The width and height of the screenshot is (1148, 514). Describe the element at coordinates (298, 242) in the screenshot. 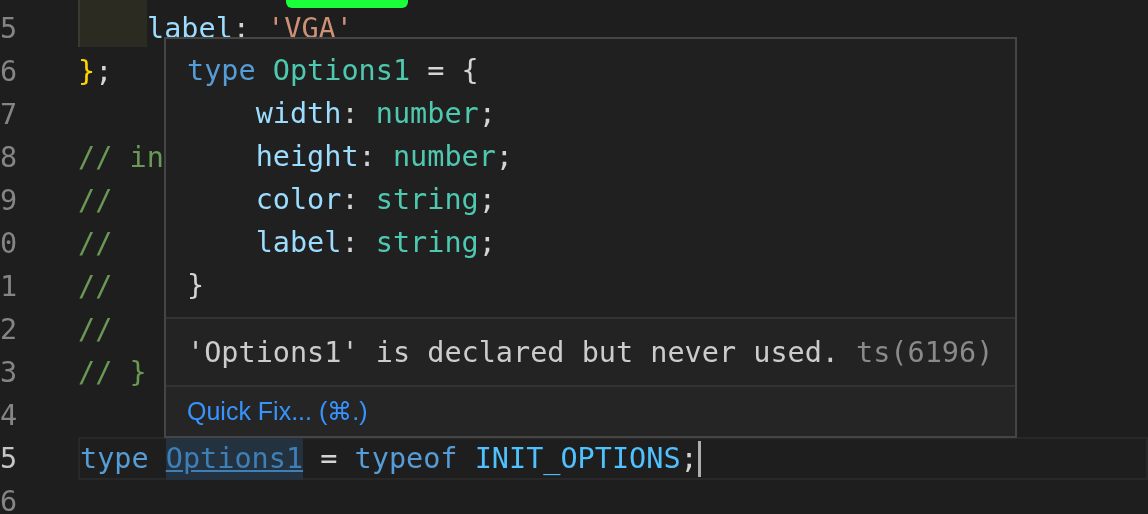

I see `code-token: label` at that location.